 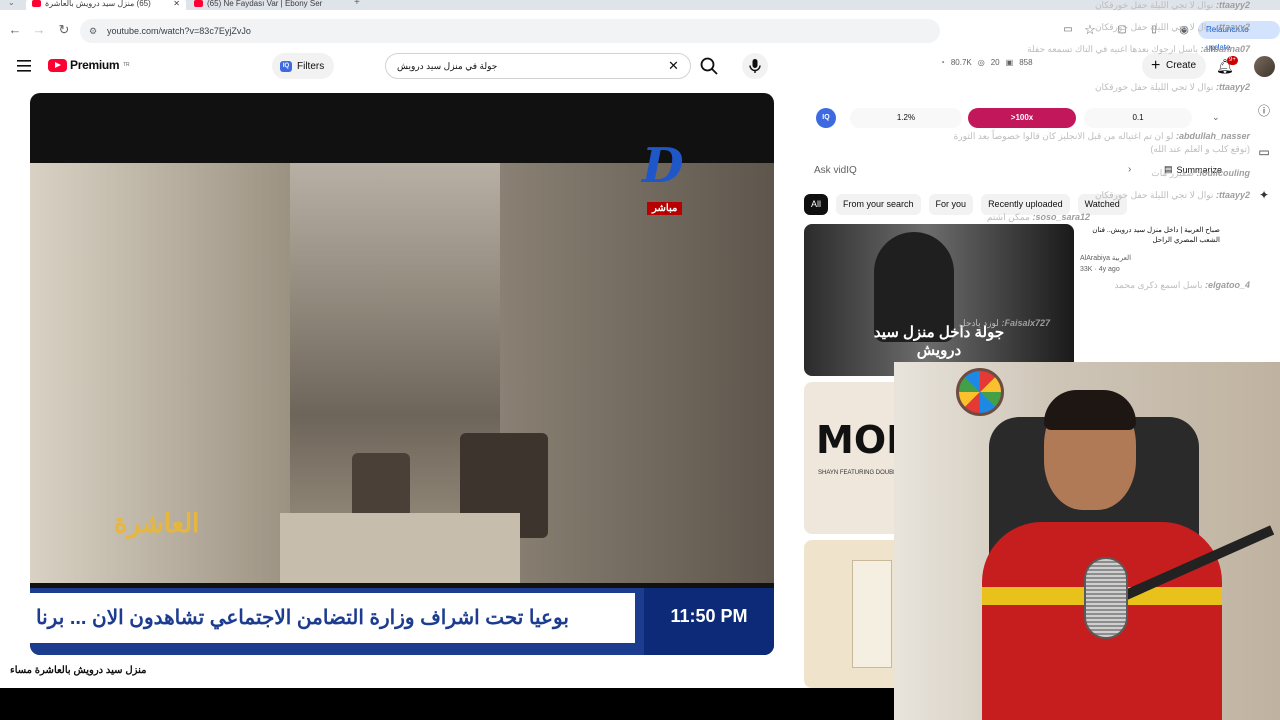 What do you see at coordinates (64, 30) in the screenshot?
I see `reload-icon: ↻` at bounding box center [64, 30].